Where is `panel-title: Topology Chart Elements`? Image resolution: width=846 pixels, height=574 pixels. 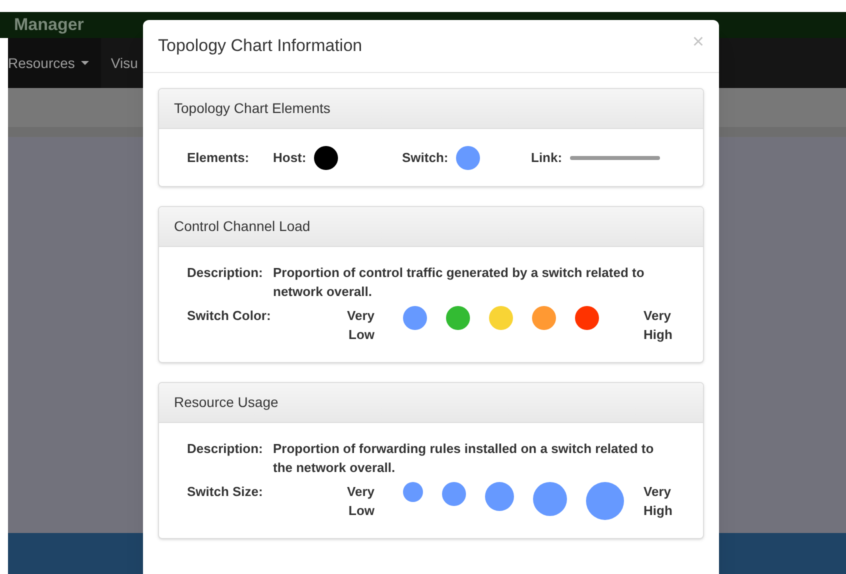
panel-title: Topology Chart Elements is located at coordinates (252, 108).